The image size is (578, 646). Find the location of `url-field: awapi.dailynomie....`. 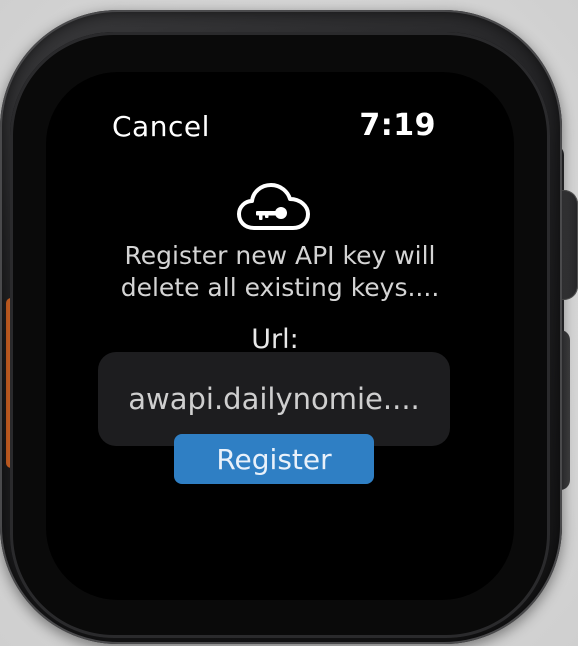

url-field: awapi.dailynomie.... is located at coordinates (274, 399).